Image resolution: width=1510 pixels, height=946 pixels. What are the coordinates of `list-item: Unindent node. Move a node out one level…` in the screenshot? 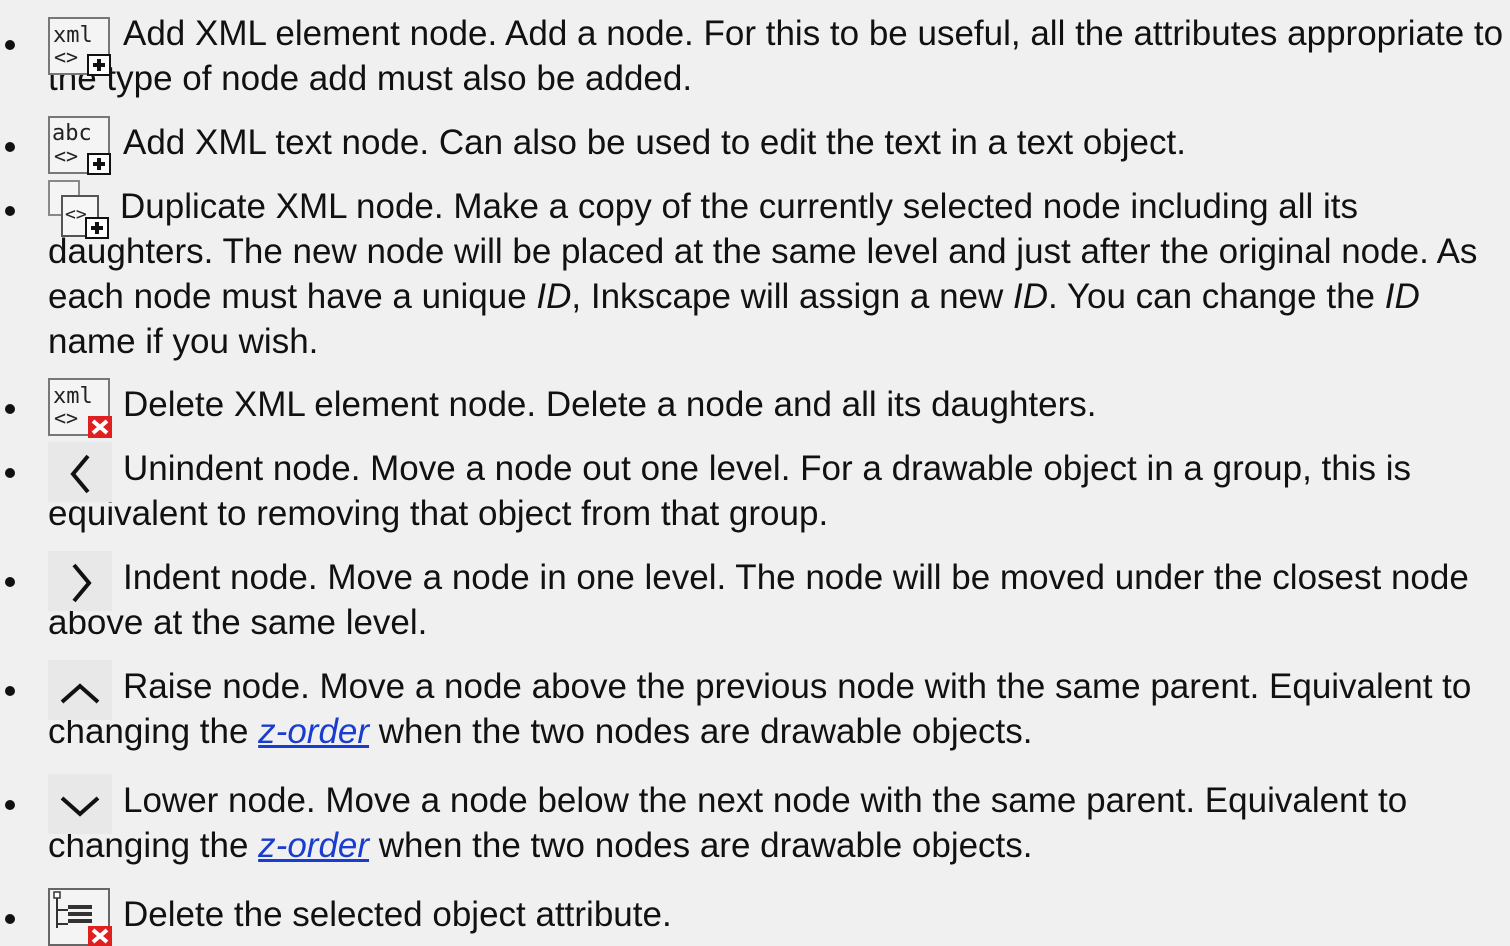 It's located at (754, 489).